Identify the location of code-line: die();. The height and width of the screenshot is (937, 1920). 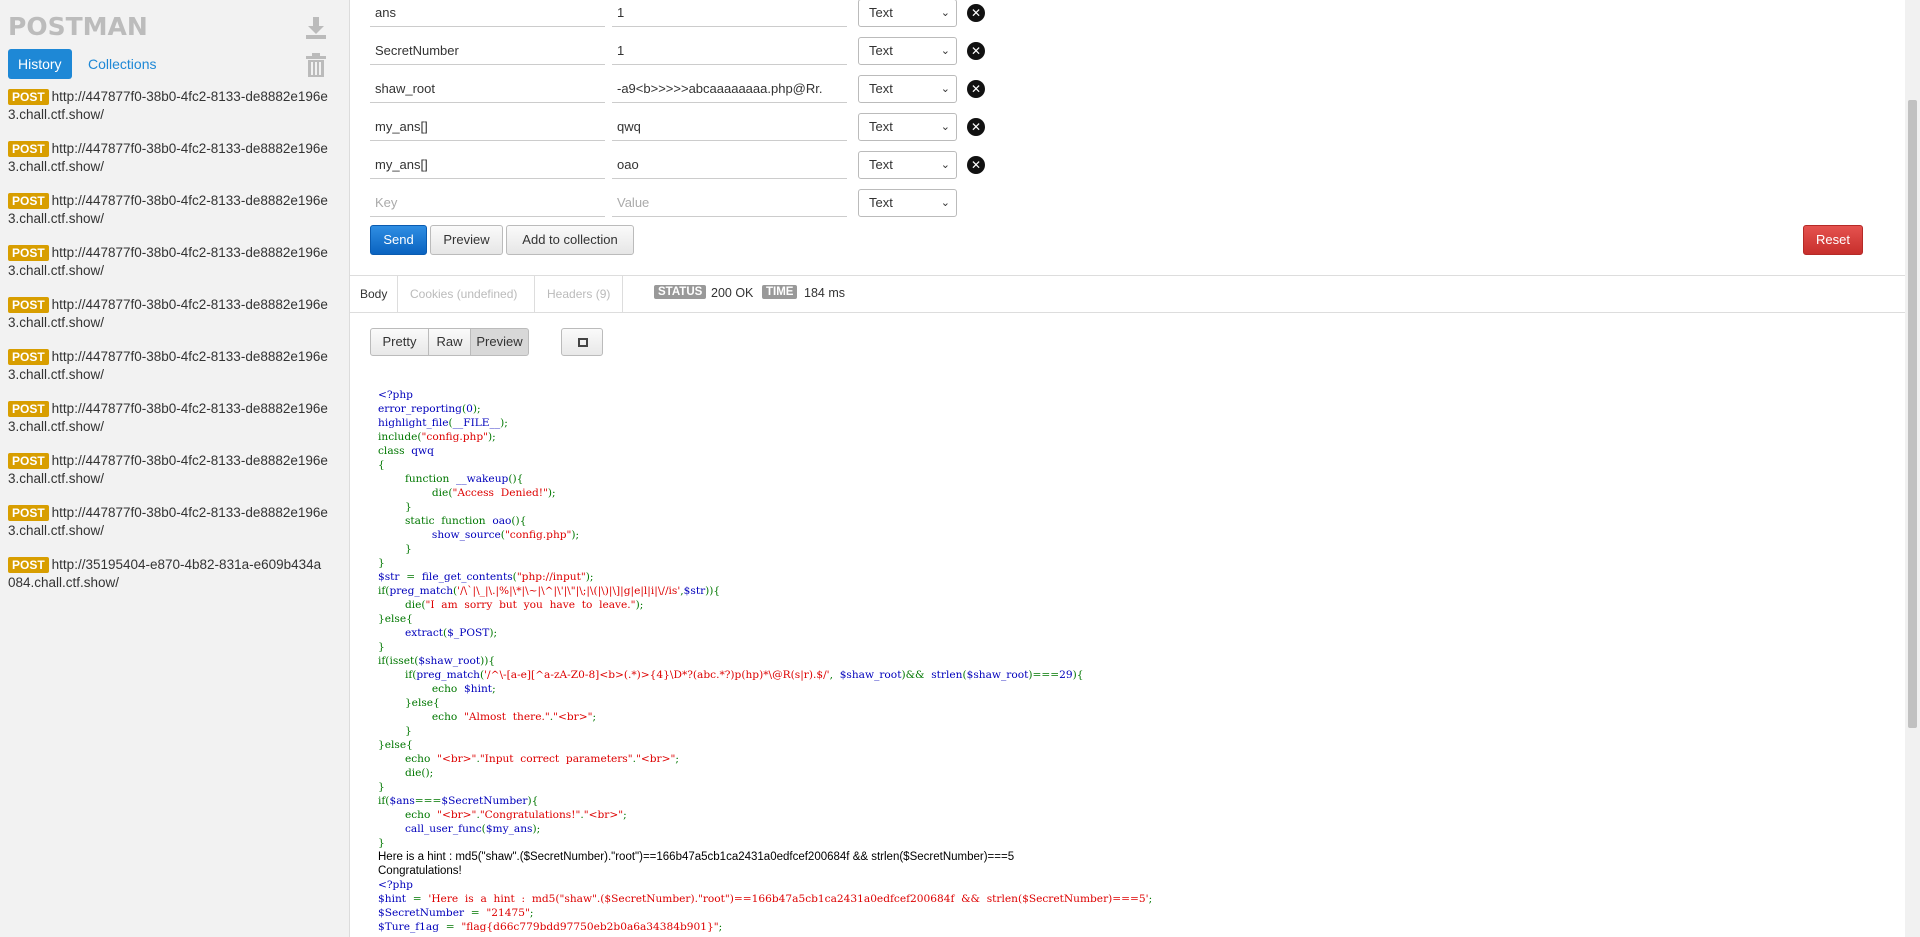
(1128, 773).